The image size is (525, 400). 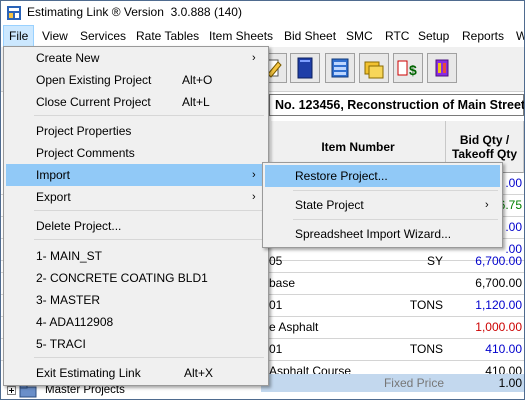 I want to click on menu-file: File, so click(x=19, y=36).